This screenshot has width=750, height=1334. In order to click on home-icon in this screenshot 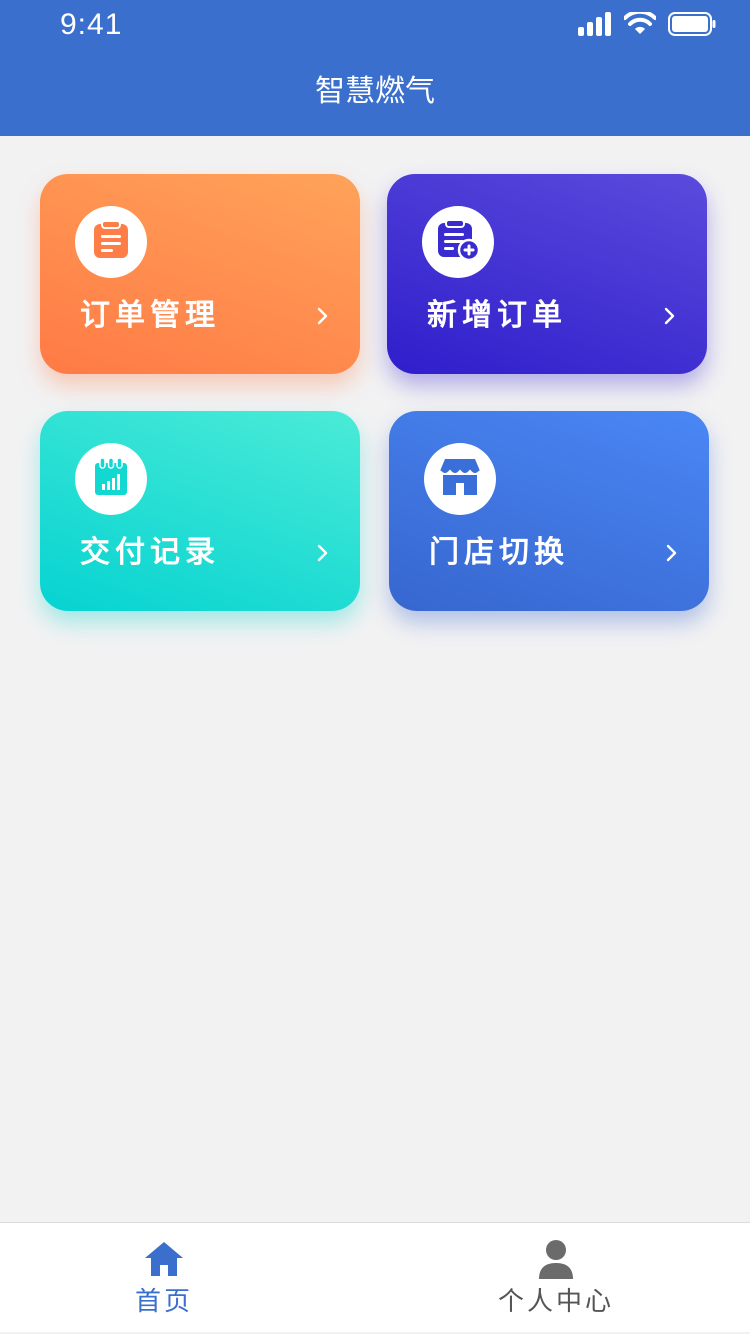, I will do `click(164, 1259)`.